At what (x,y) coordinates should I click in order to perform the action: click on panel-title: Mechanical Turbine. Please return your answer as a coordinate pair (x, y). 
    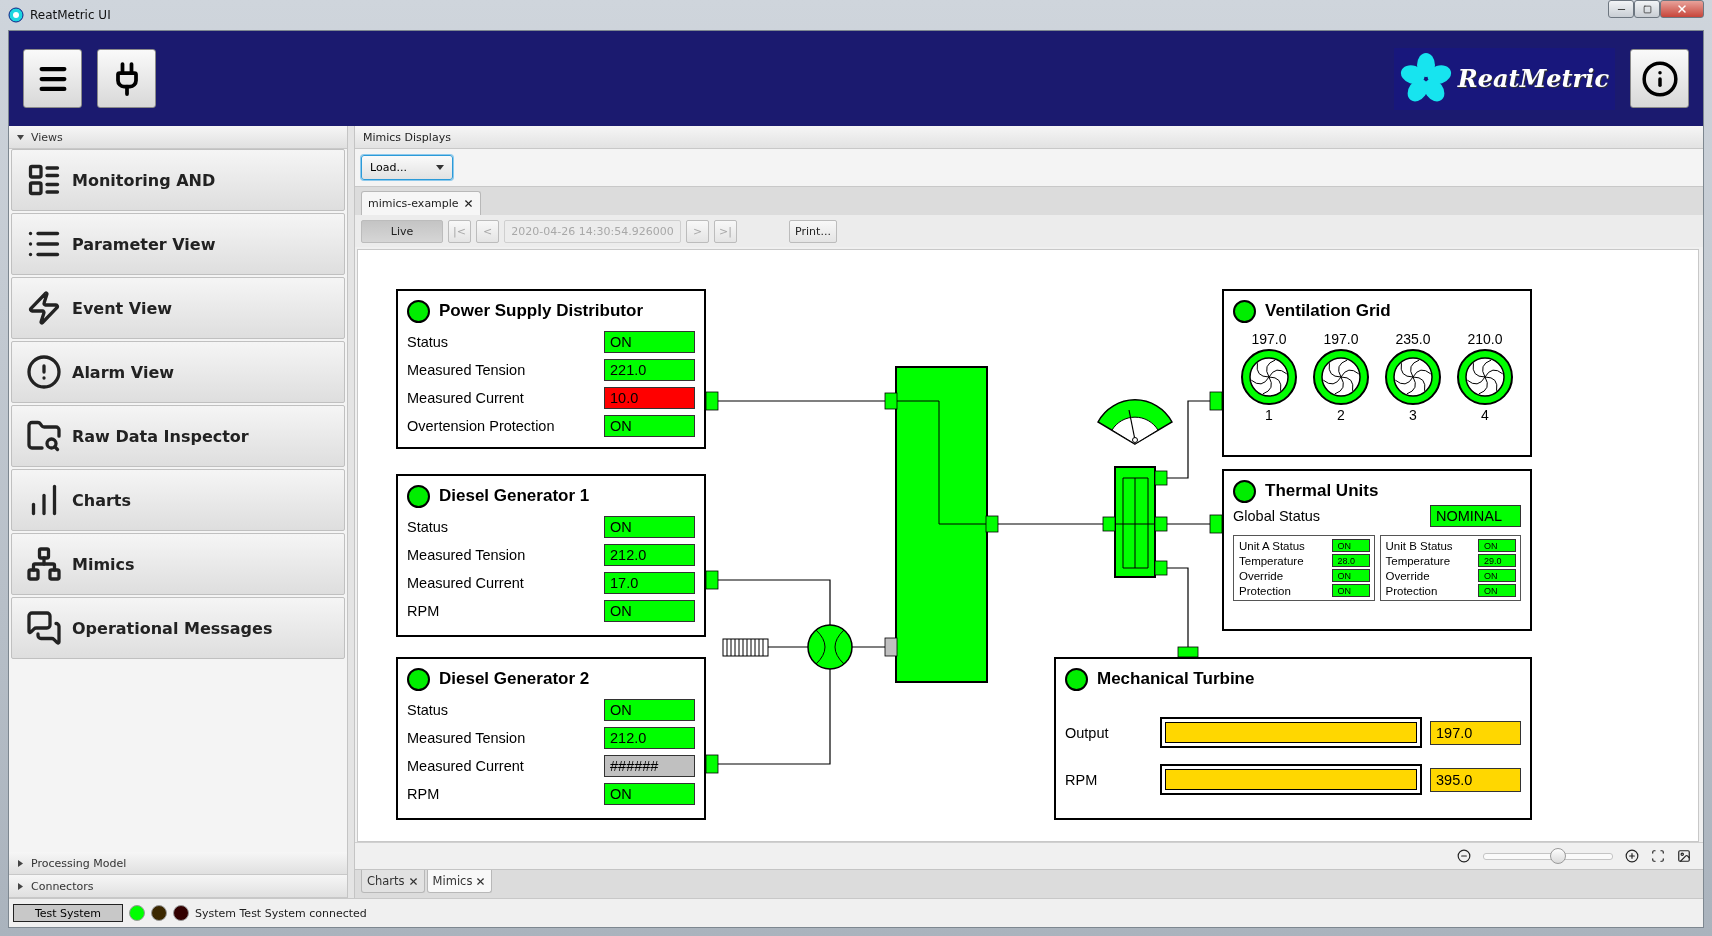
    Looking at the image, I should click on (1176, 679).